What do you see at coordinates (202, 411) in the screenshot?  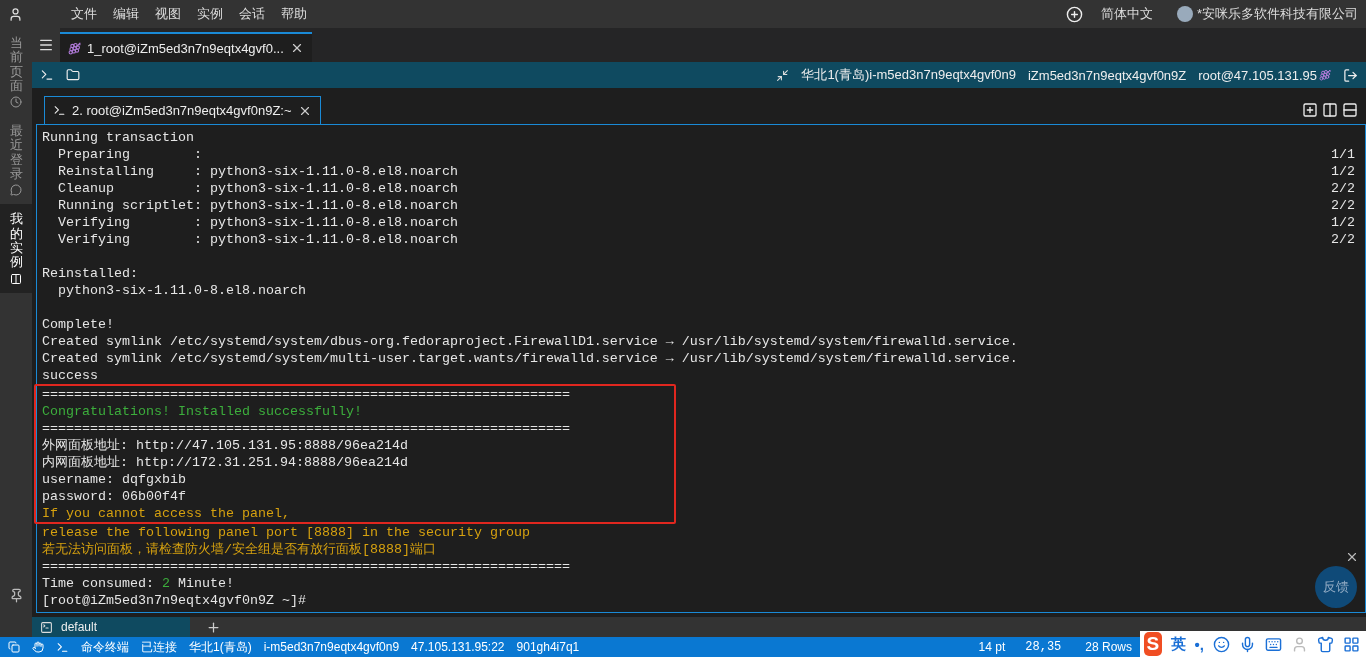 I see `terminal-line: Congratulations! Installed successfully!` at bounding box center [202, 411].